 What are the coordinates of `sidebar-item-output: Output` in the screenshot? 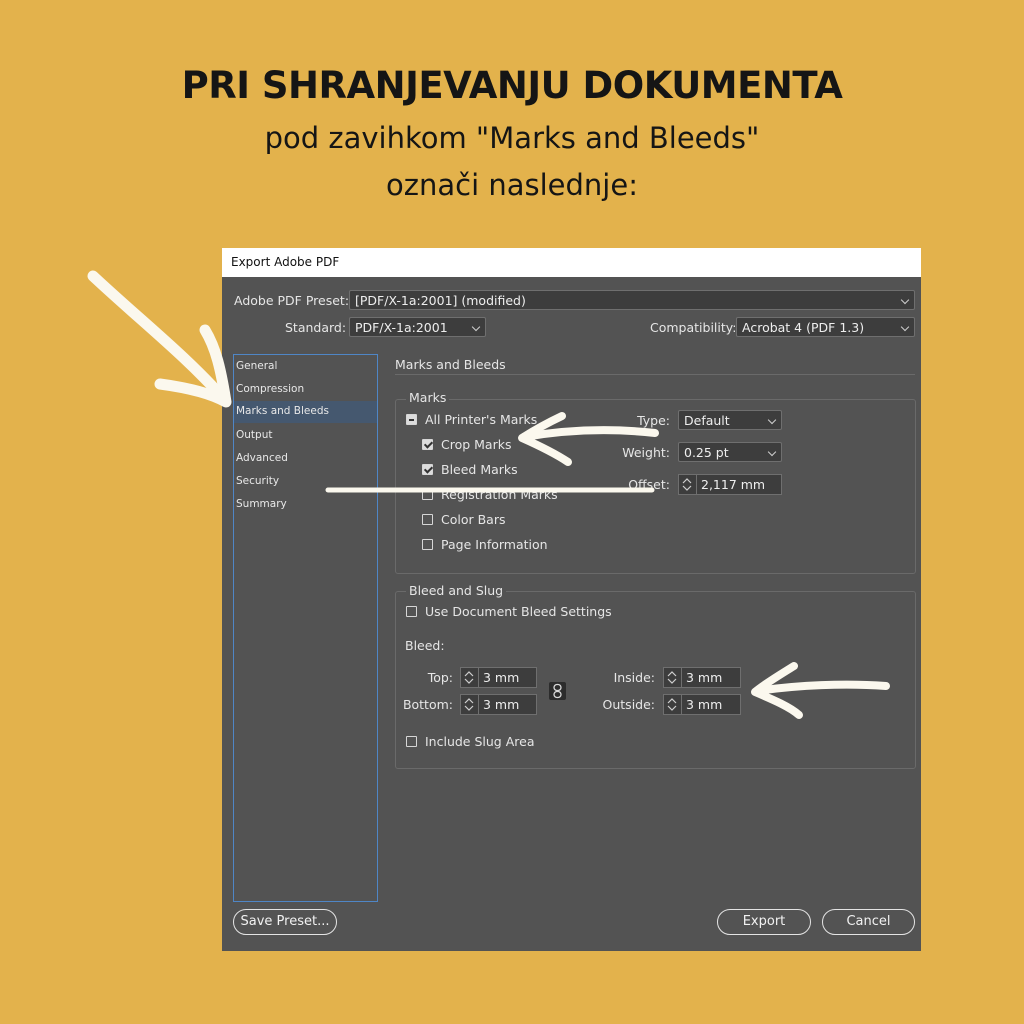 It's located at (305, 436).